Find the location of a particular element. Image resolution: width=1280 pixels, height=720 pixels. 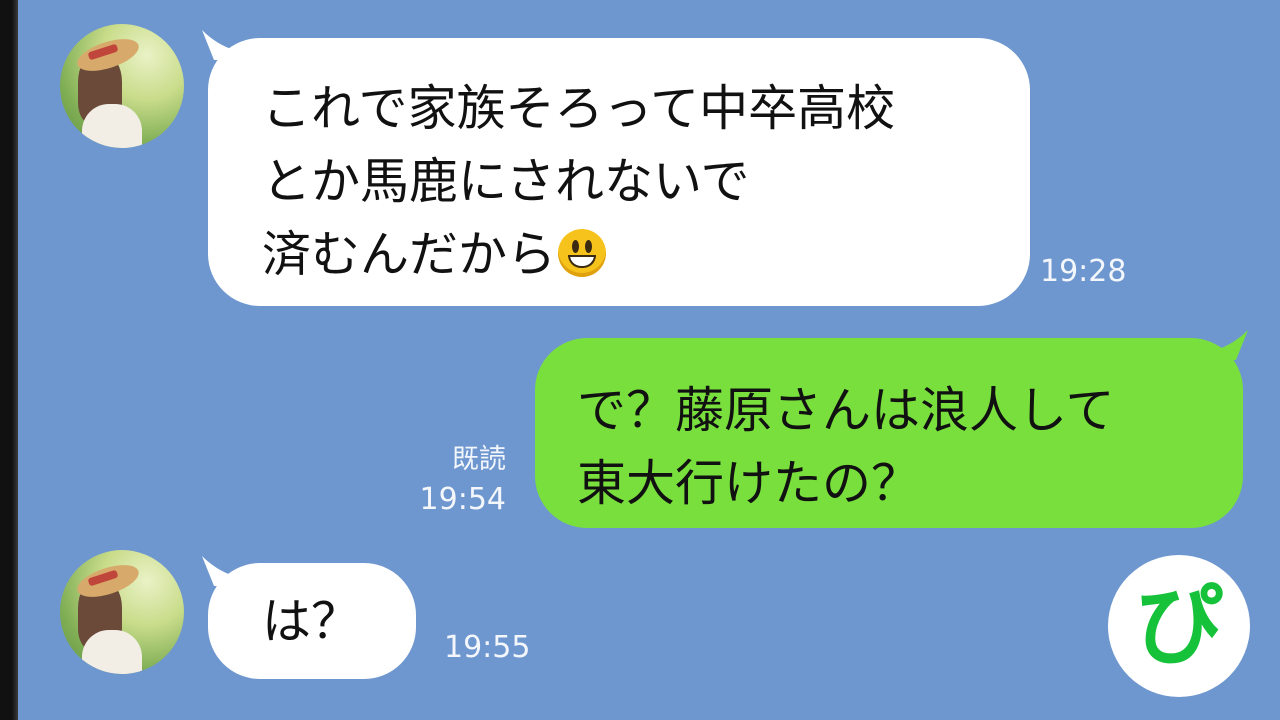

message-bubble-outgoing: で？藤原さんは浪人して 東大行けたの？ is located at coordinates (889, 433).